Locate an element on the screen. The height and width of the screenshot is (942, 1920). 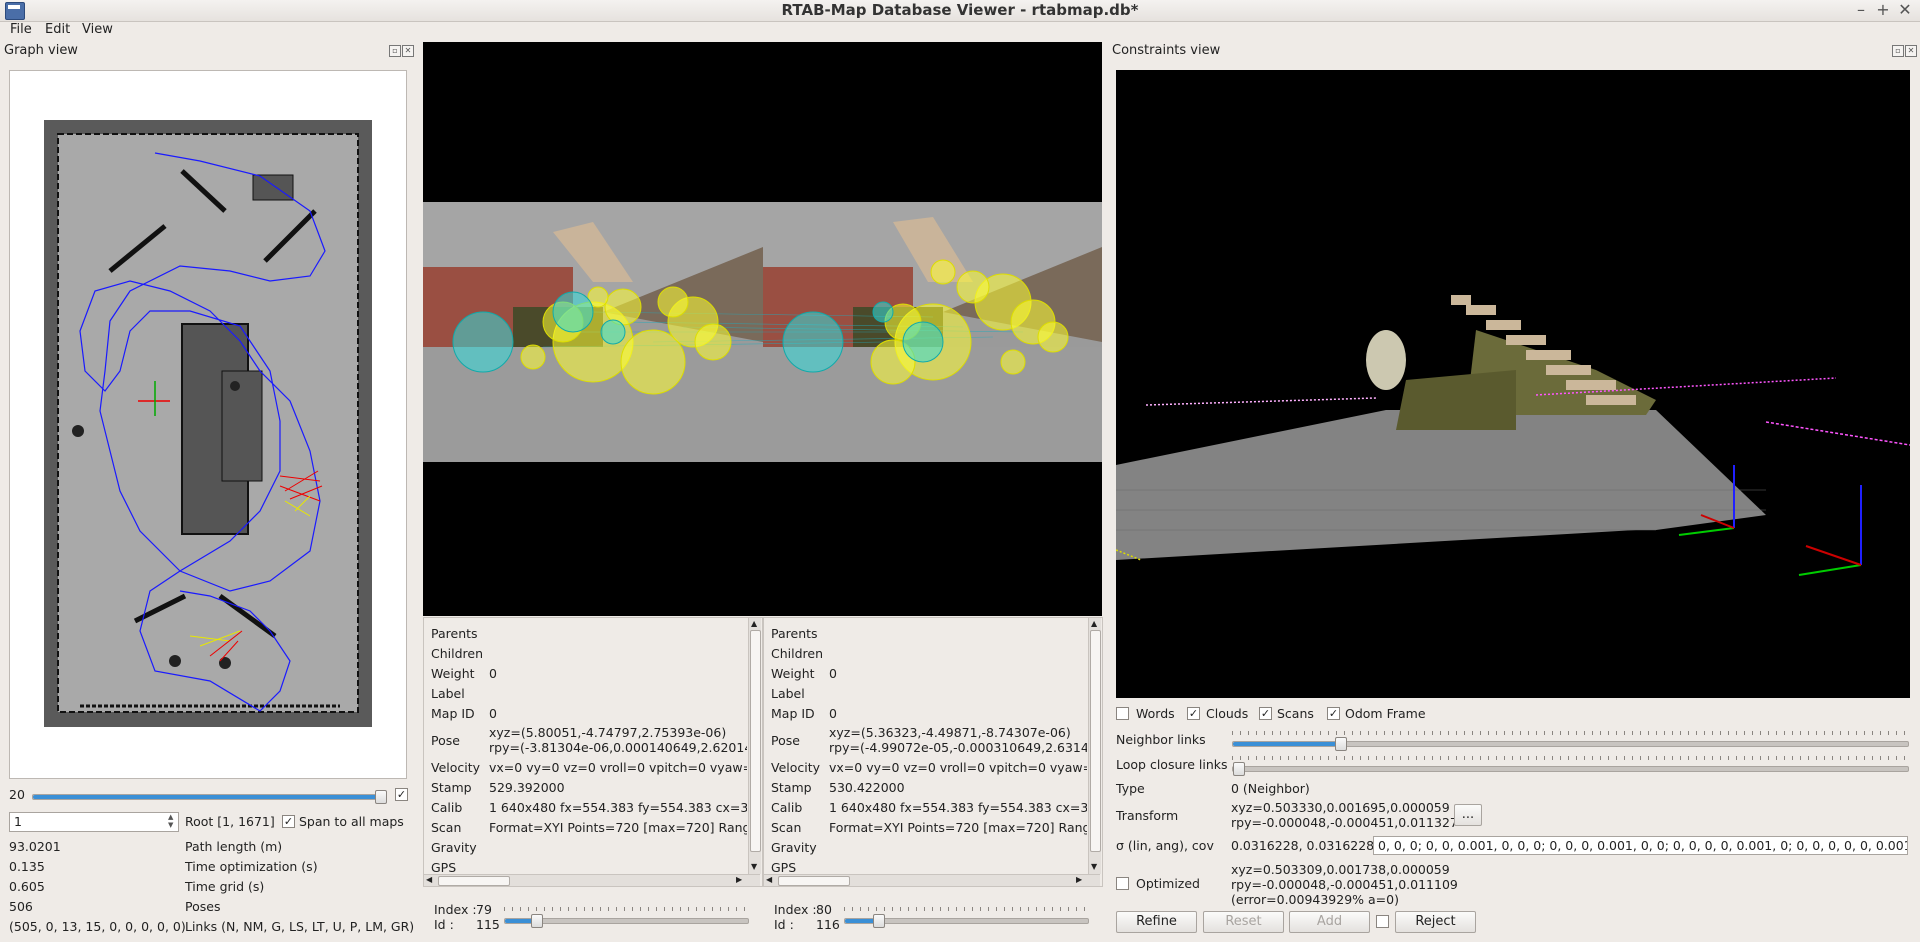
info-key: Pose is located at coordinates (785, 740).